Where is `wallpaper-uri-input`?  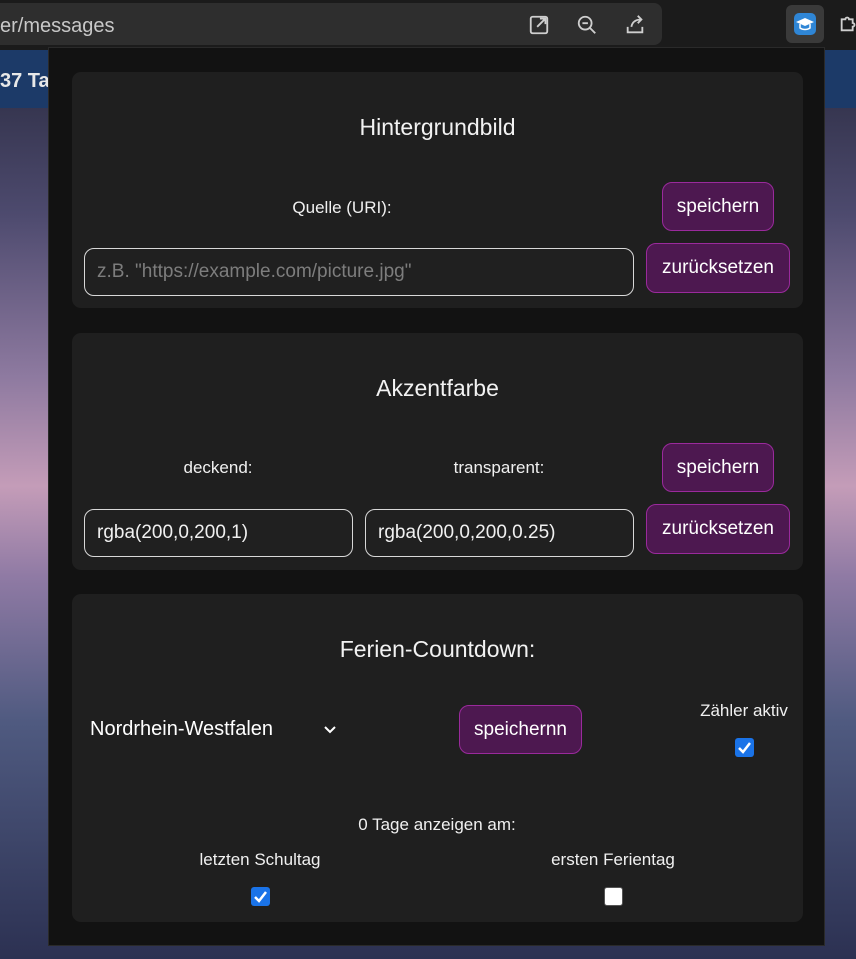 wallpaper-uri-input is located at coordinates (359, 272).